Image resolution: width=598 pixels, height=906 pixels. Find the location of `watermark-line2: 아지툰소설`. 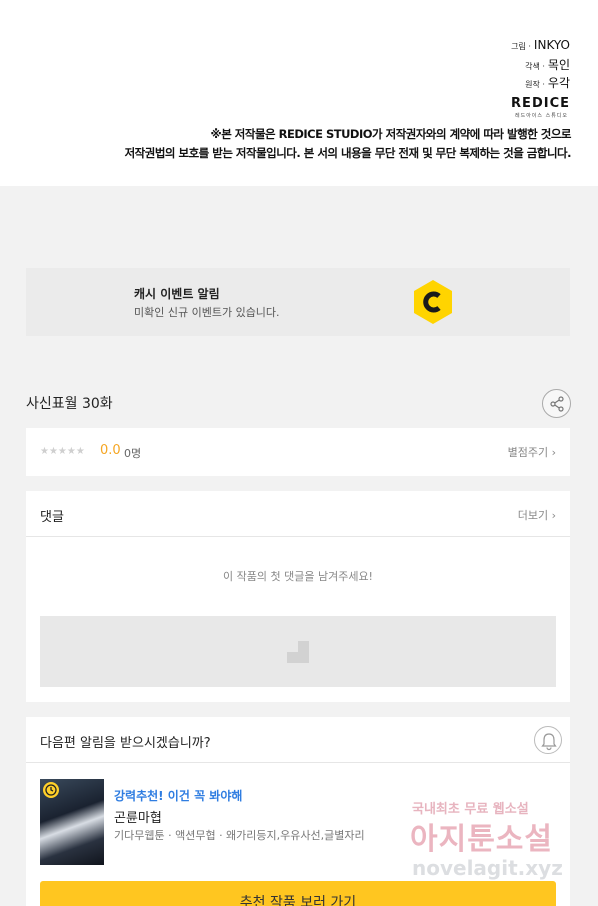

watermark-line2: 아지툰소설 is located at coordinates (481, 839).